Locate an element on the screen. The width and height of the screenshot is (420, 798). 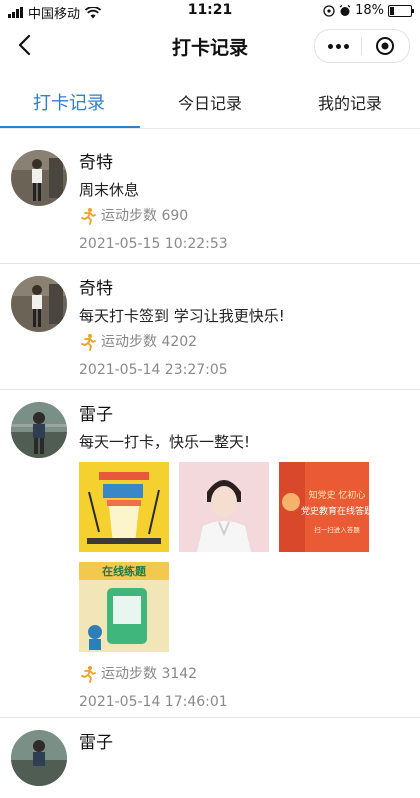
poster-line2: 党史教育在线答题 is located at coordinates (335, 511).